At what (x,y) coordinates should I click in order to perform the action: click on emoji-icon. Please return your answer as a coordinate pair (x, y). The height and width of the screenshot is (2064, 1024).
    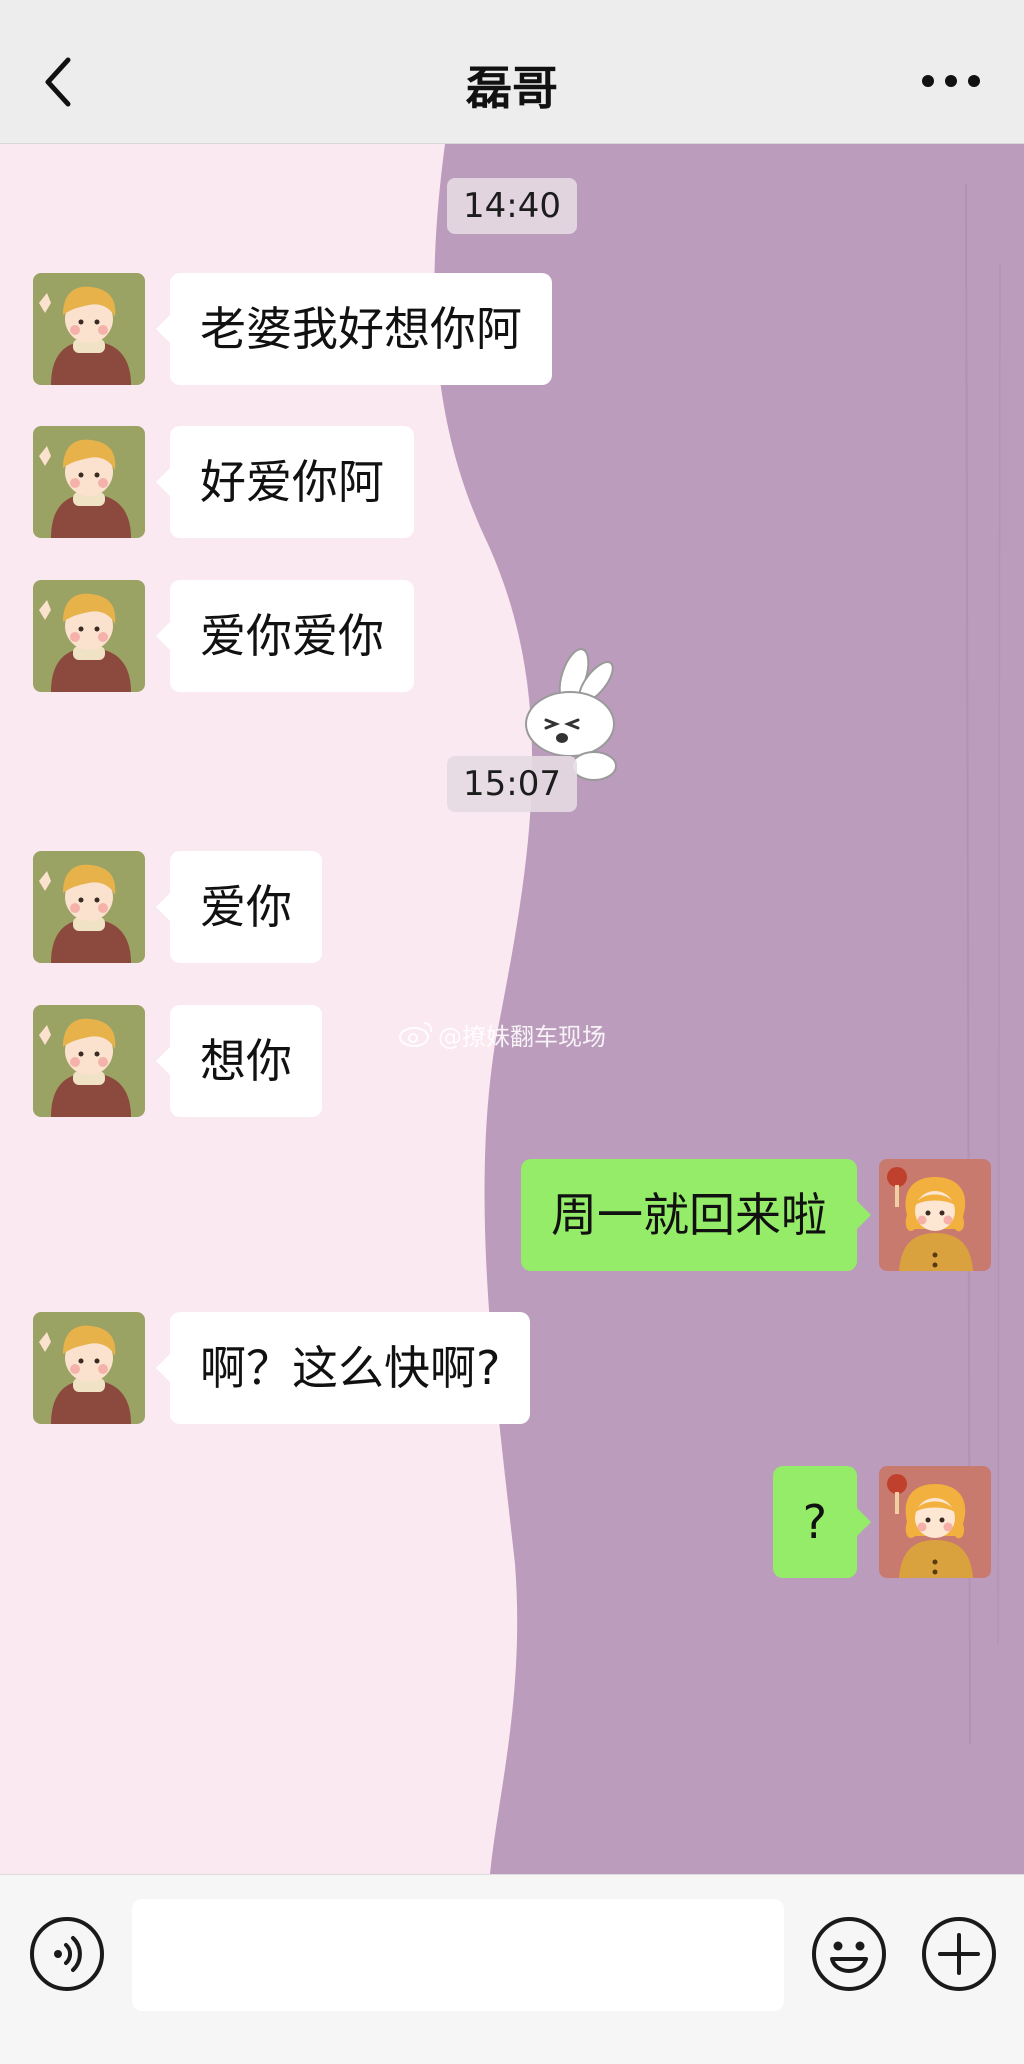
    Looking at the image, I should click on (849, 1954).